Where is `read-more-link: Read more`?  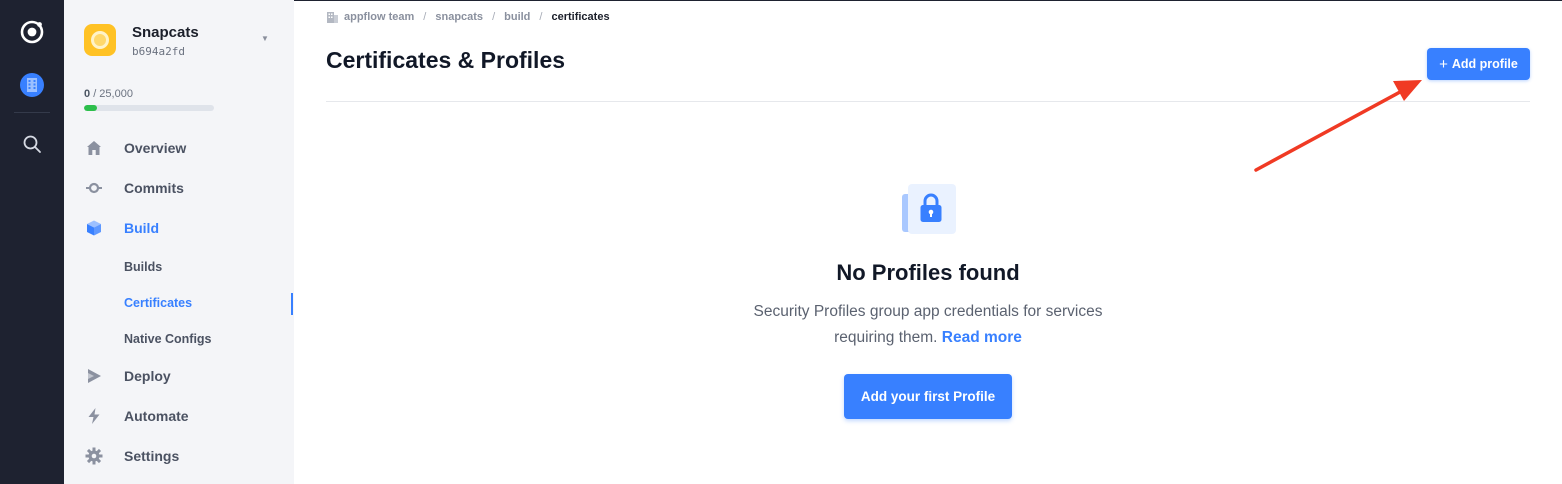
read-more-link: Read more is located at coordinates (982, 337).